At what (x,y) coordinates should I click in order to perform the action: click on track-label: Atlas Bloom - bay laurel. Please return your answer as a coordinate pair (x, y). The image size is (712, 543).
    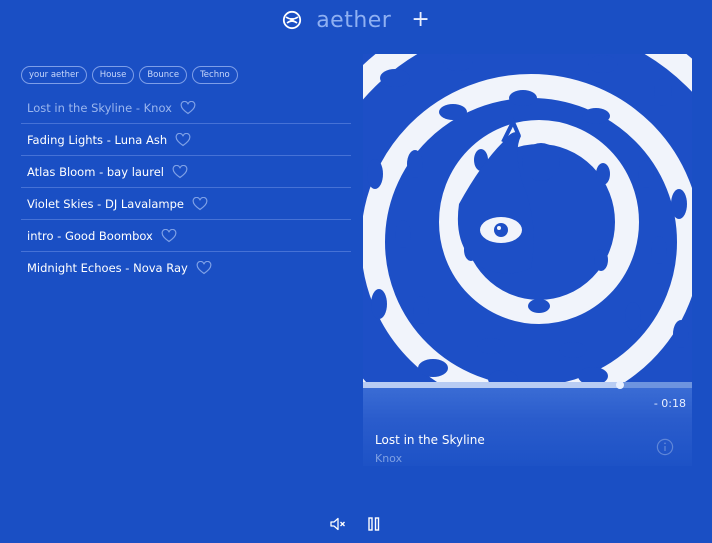
    Looking at the image, I should click on (95, 171).